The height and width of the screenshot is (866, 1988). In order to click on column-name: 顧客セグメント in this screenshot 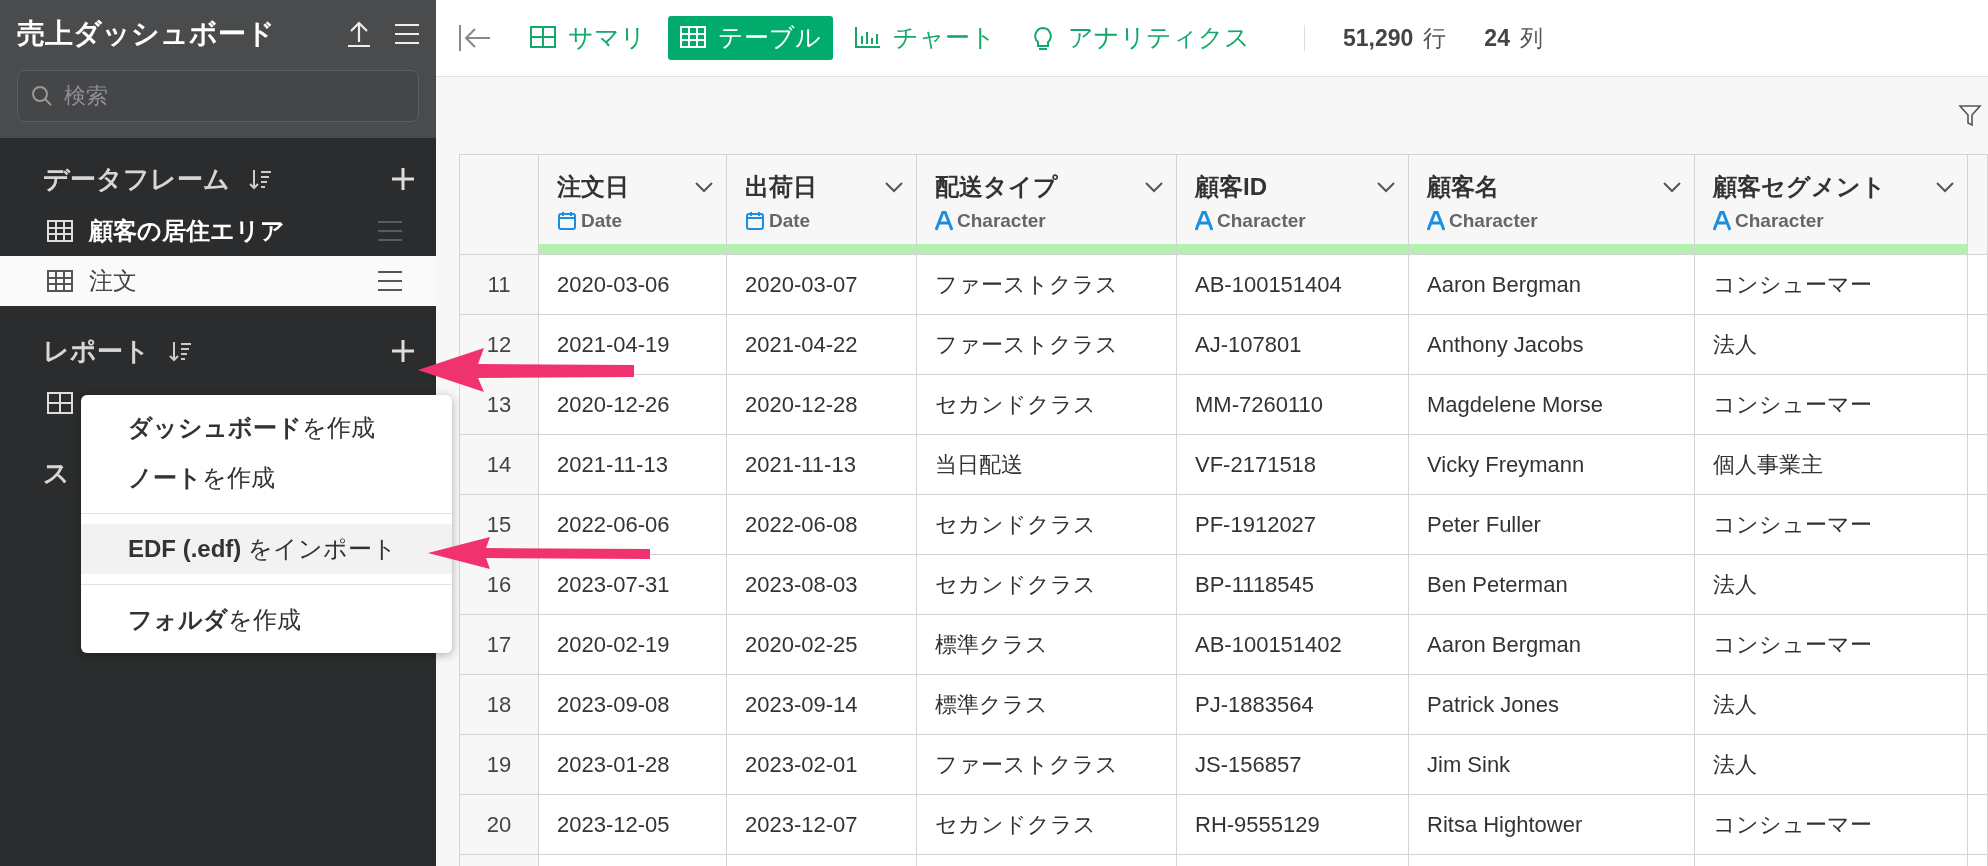, I will do `click(1800, 187)`.